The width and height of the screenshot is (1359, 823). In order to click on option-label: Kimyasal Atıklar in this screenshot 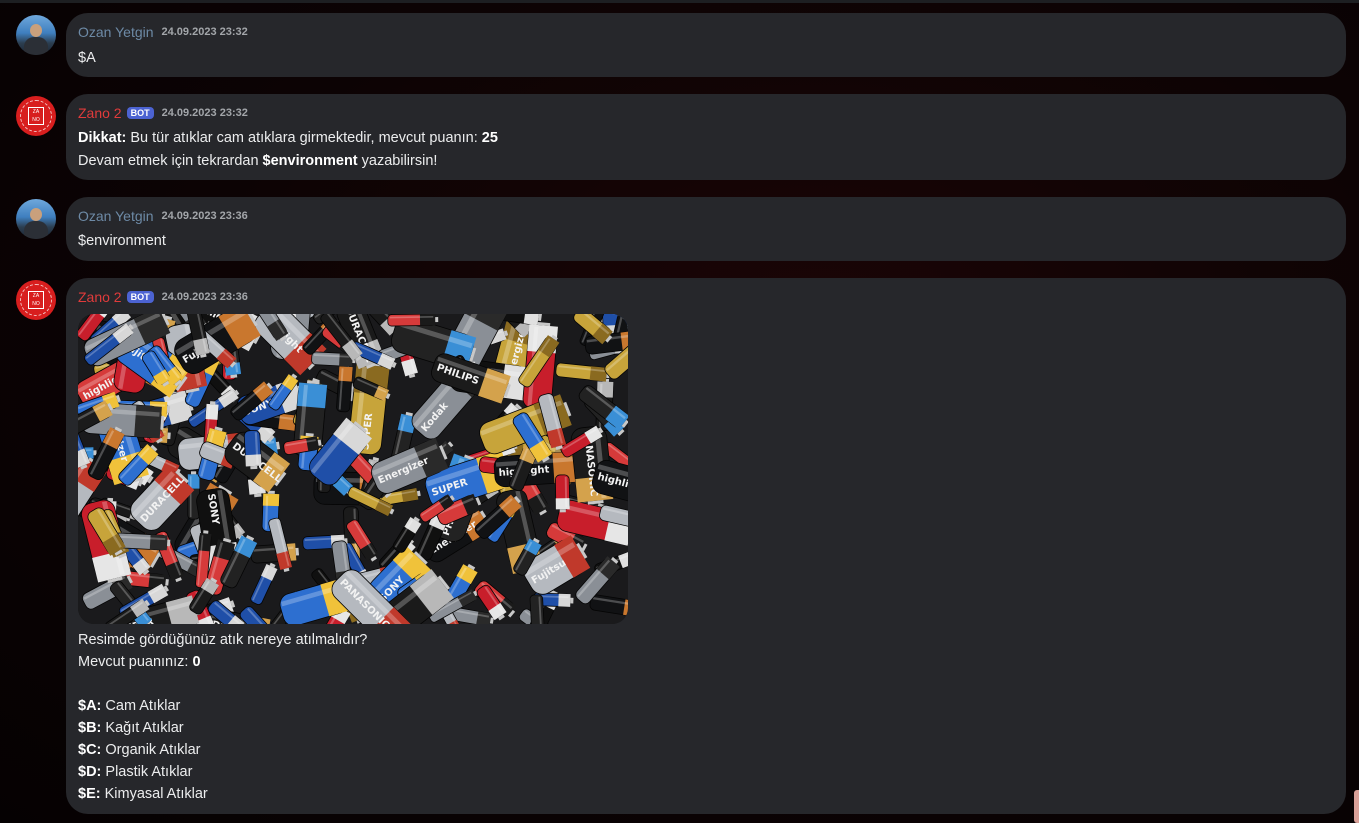, I will do `click(154, 794)`.